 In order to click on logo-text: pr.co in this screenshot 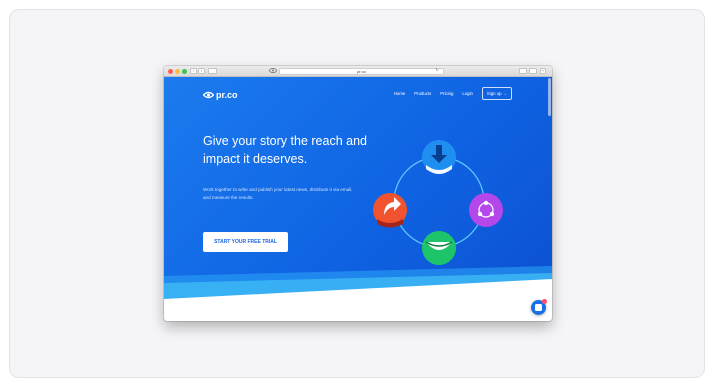, I will do `click(227, 95)`.